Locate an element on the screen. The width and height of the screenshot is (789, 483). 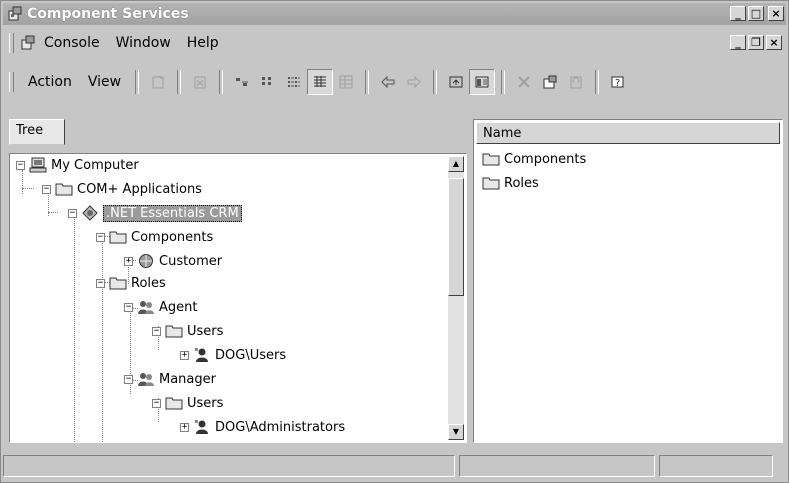
list-item-label: Roles is located at coordinates (521, 183).